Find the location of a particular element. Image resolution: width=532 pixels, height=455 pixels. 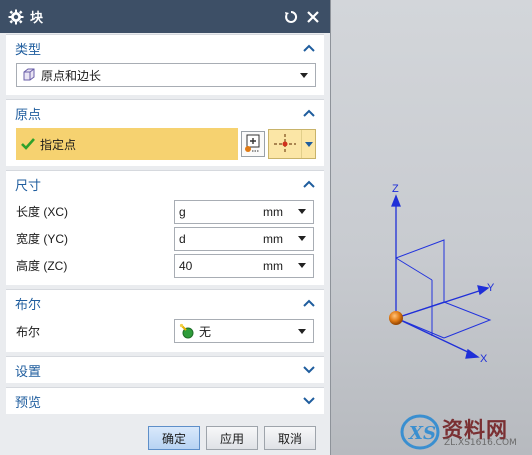

height-input: 40 mm is located at coordinates (244, 265).